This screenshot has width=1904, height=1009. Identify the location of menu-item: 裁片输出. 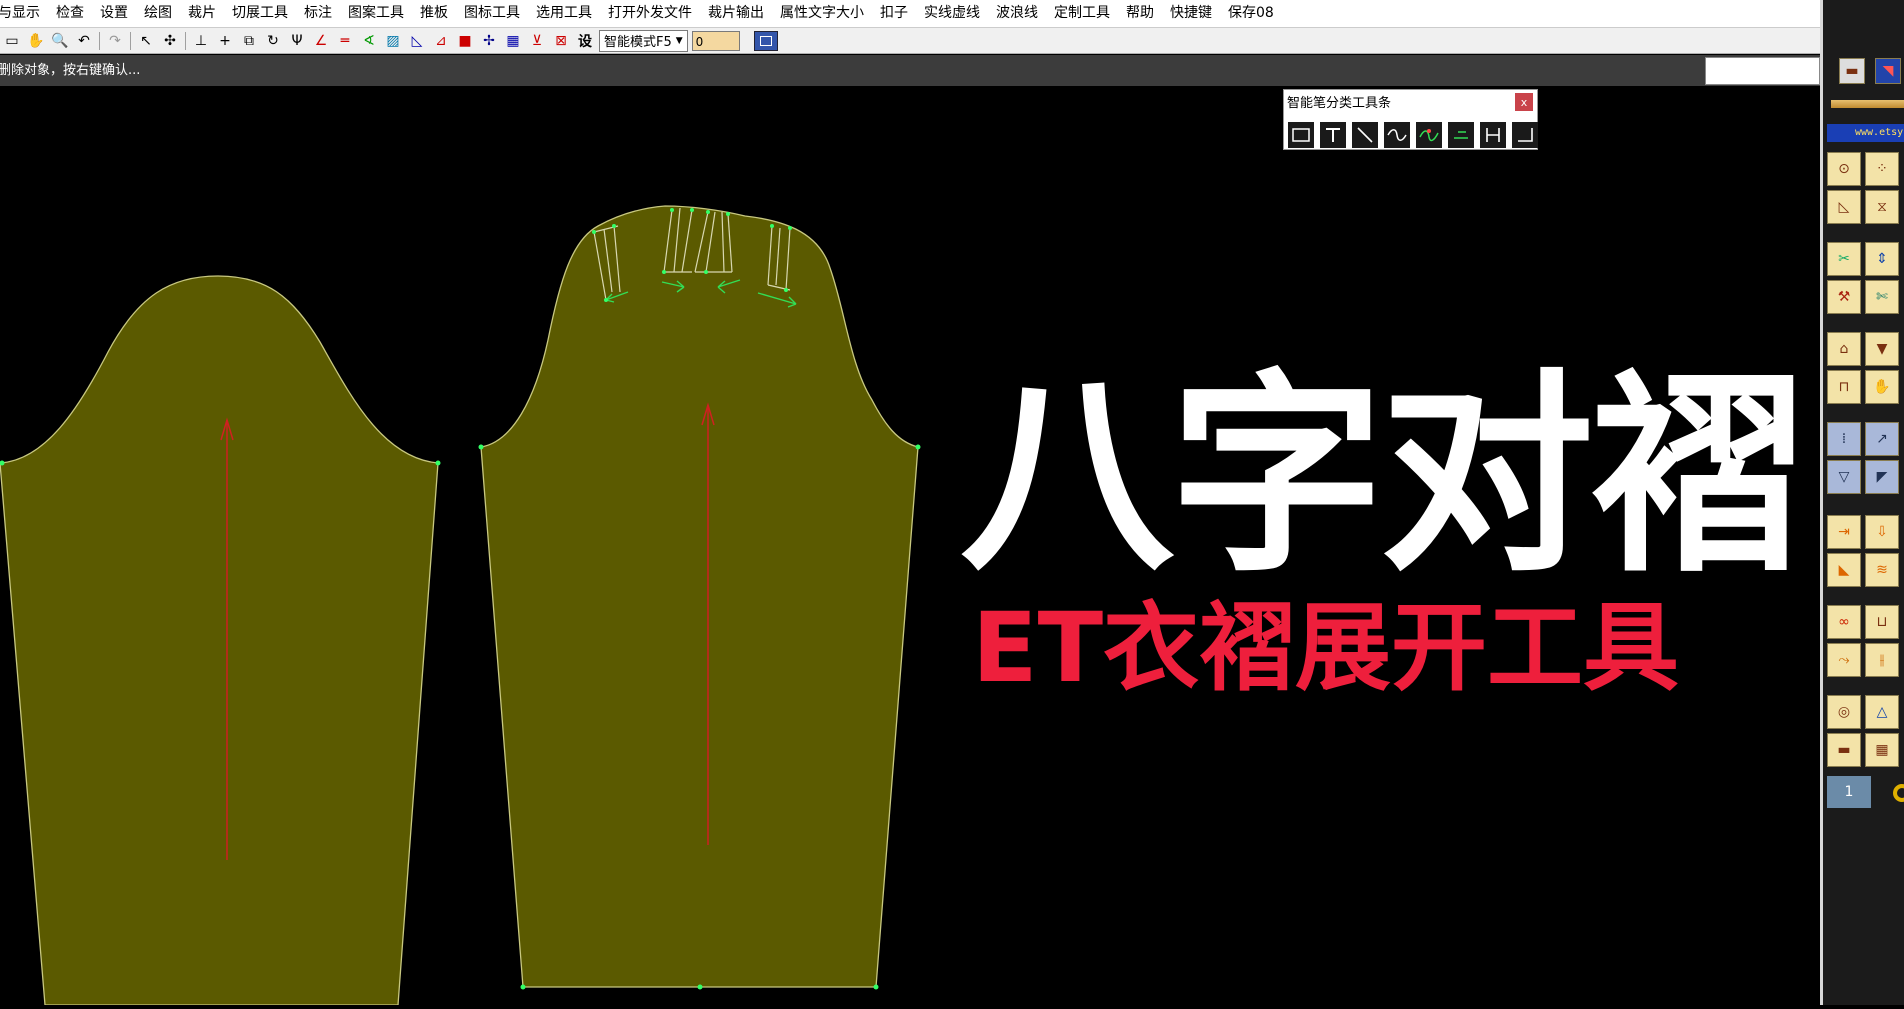
(736, 13).